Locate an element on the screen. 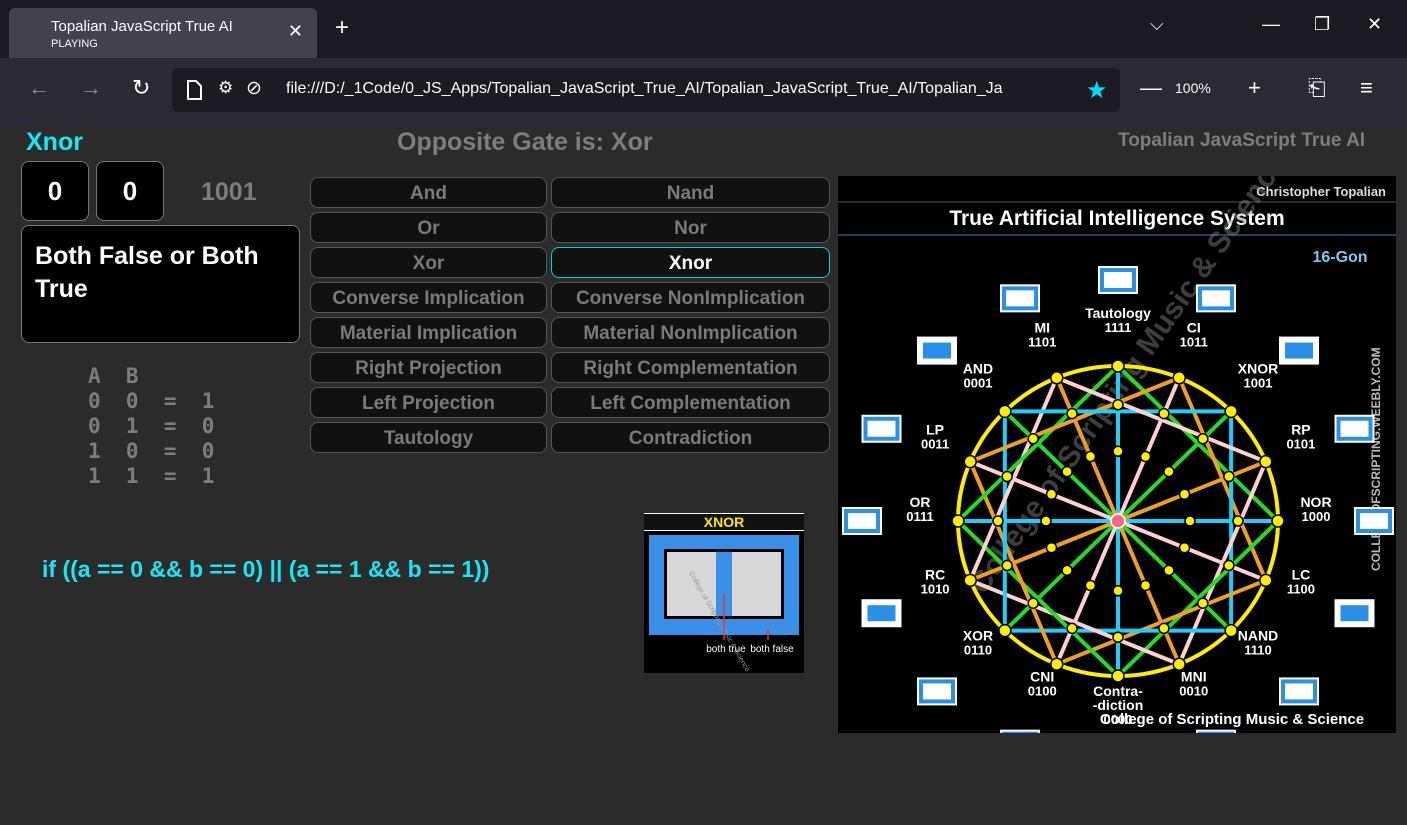  tab-list-chevron-icon: ⌵ is located at coordinates (1157, 24).